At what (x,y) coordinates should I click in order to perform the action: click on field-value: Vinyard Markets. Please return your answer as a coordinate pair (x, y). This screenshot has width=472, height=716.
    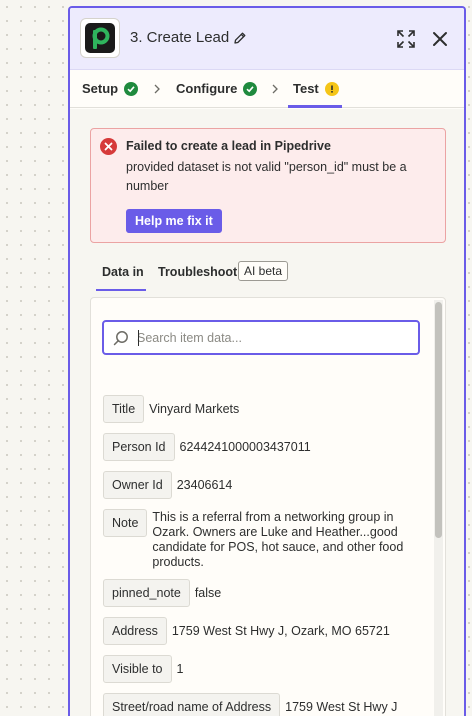
    Looking at the image, I should click on (194, 409).